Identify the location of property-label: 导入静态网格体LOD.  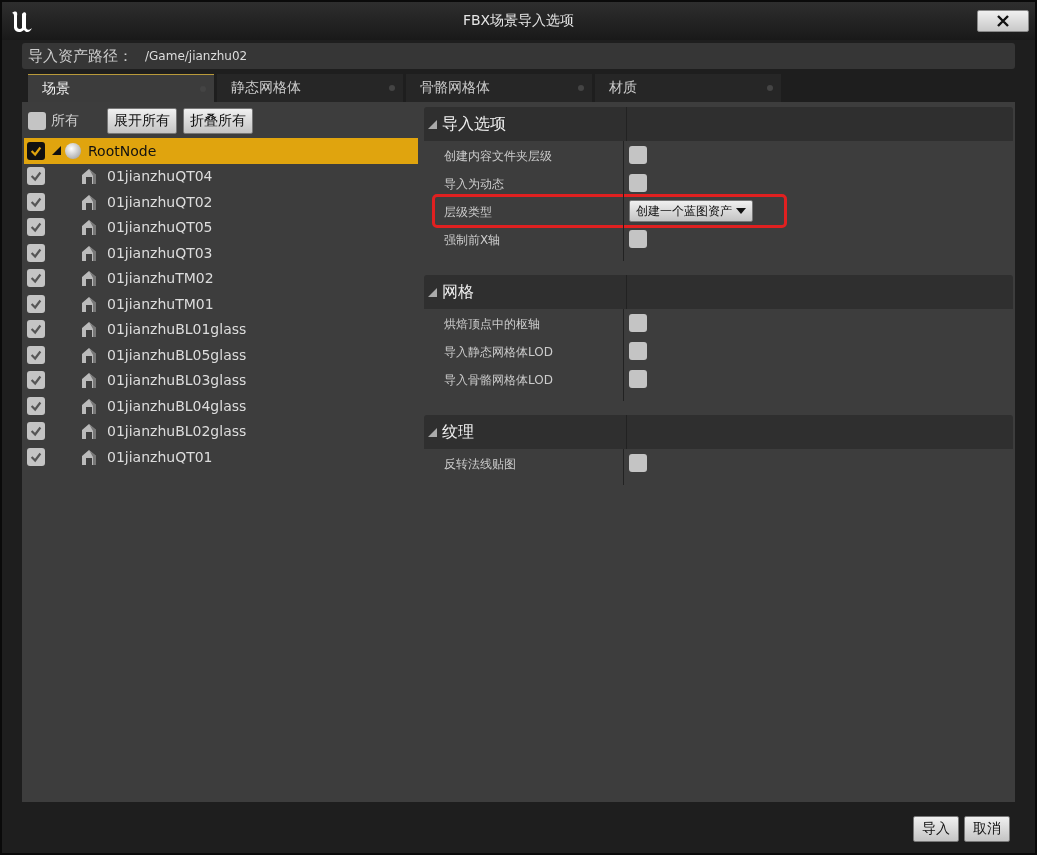
(498, 352).